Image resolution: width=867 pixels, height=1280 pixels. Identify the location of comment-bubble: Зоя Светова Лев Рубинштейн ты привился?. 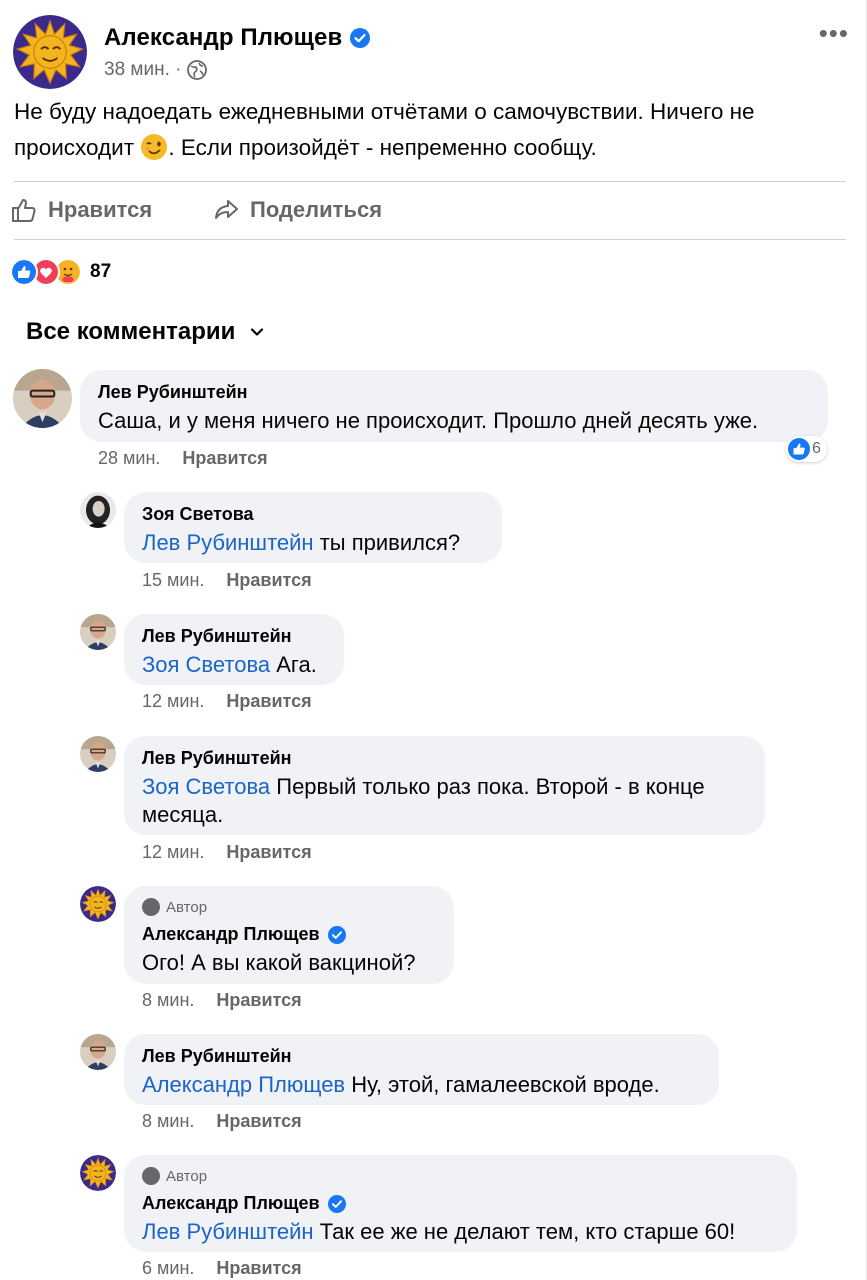
(313, 527).